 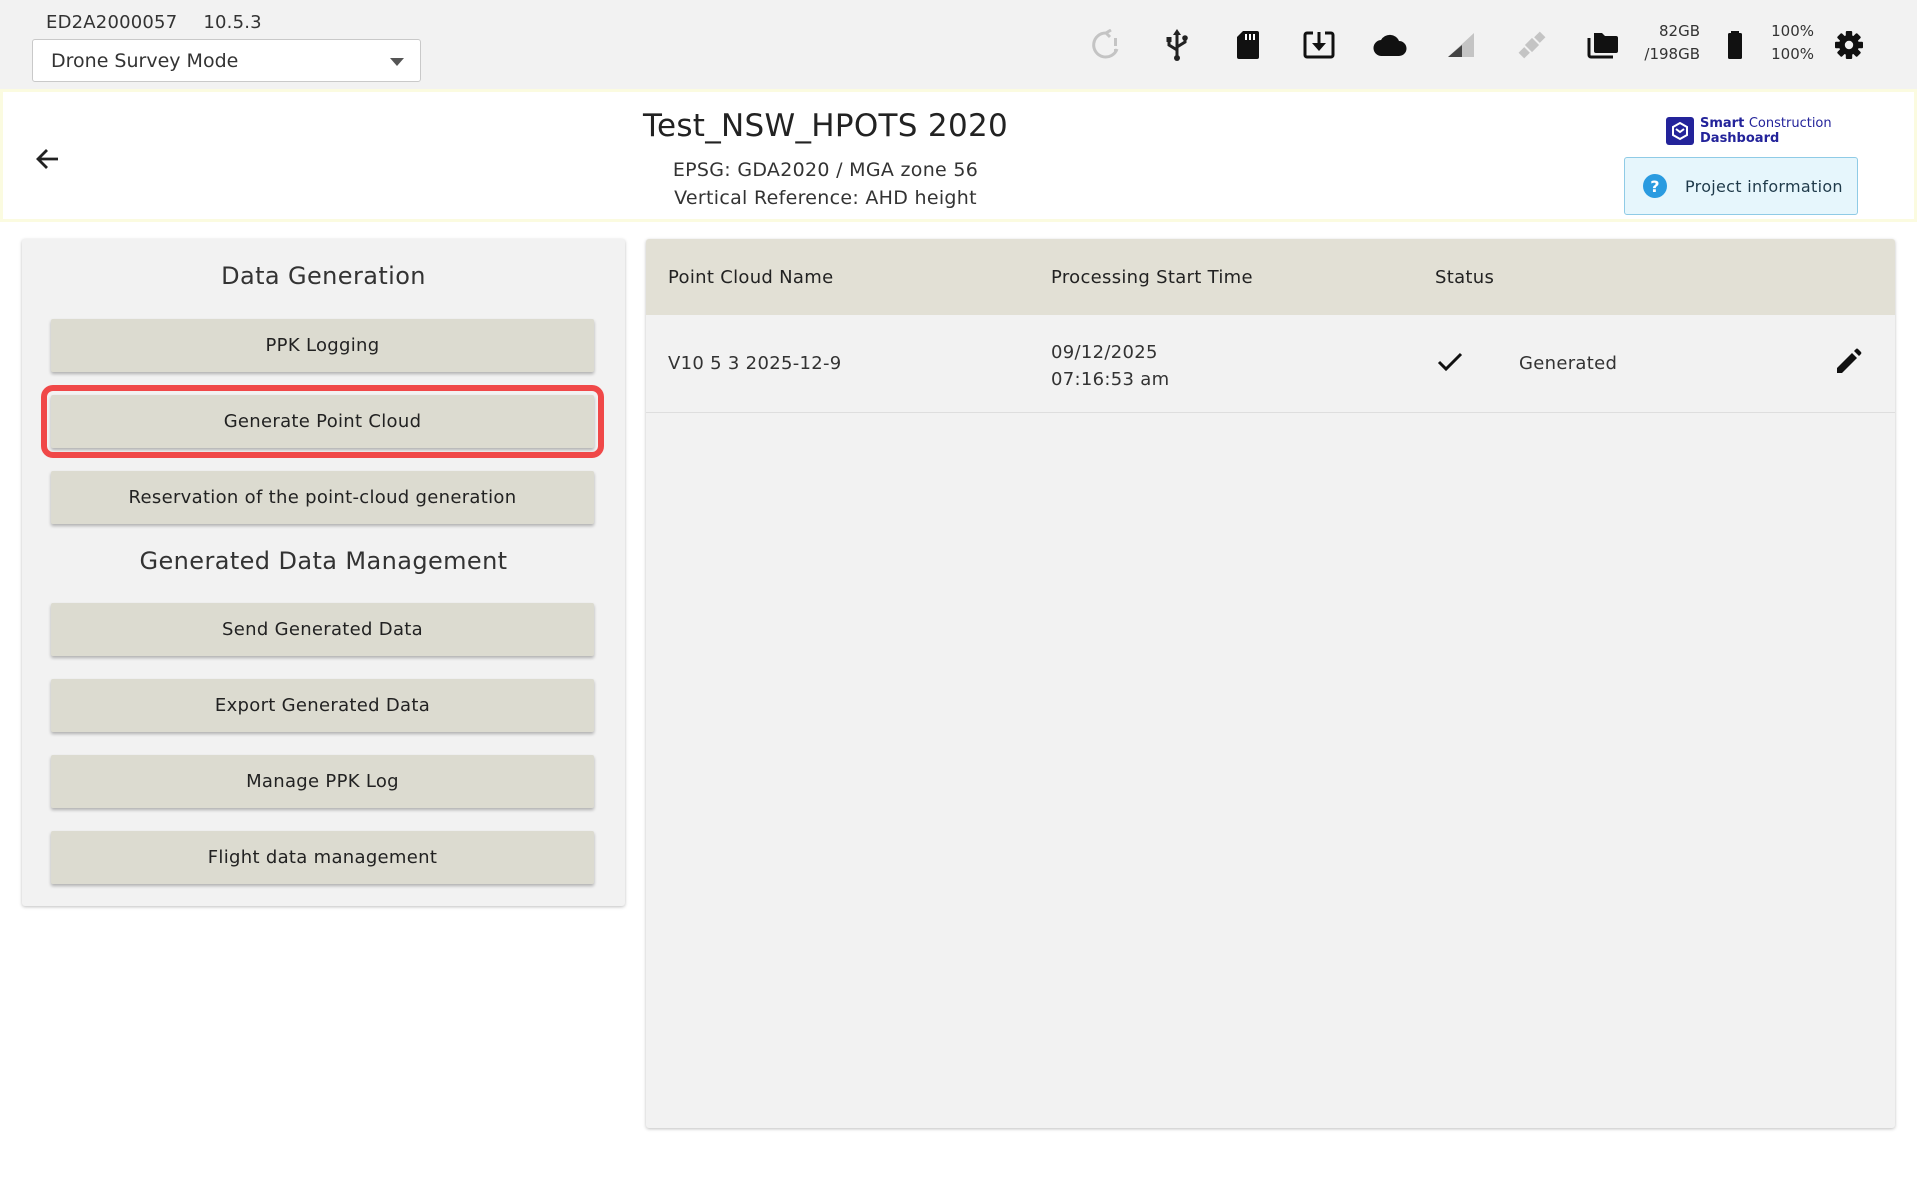 I want to click on send-generated-data-button: Send Generated Data, so click(x=322, y=629).